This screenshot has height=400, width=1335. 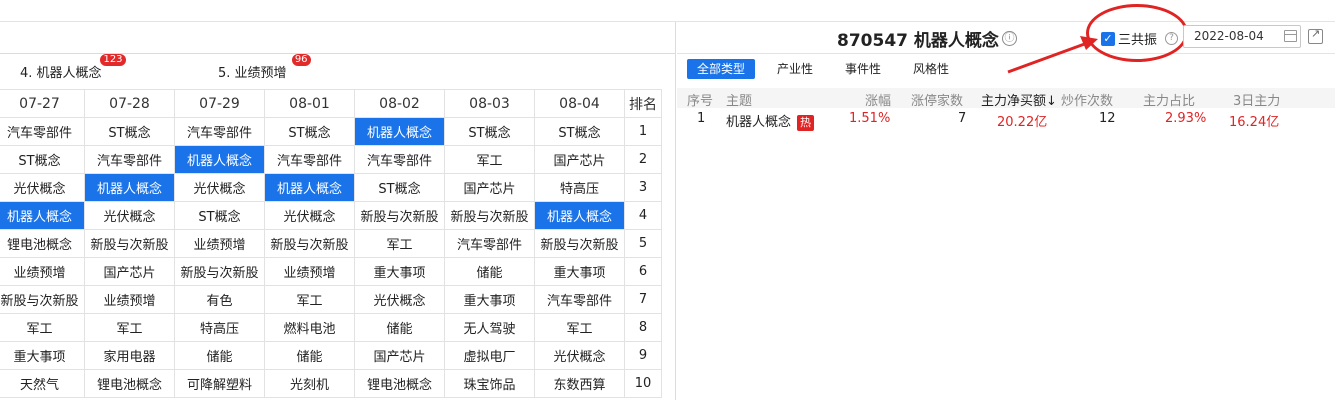 What do you see at coordinates (931, 69) in the screenshot?
I see `tab-style: 风格性` at bounding box center [931, 69].